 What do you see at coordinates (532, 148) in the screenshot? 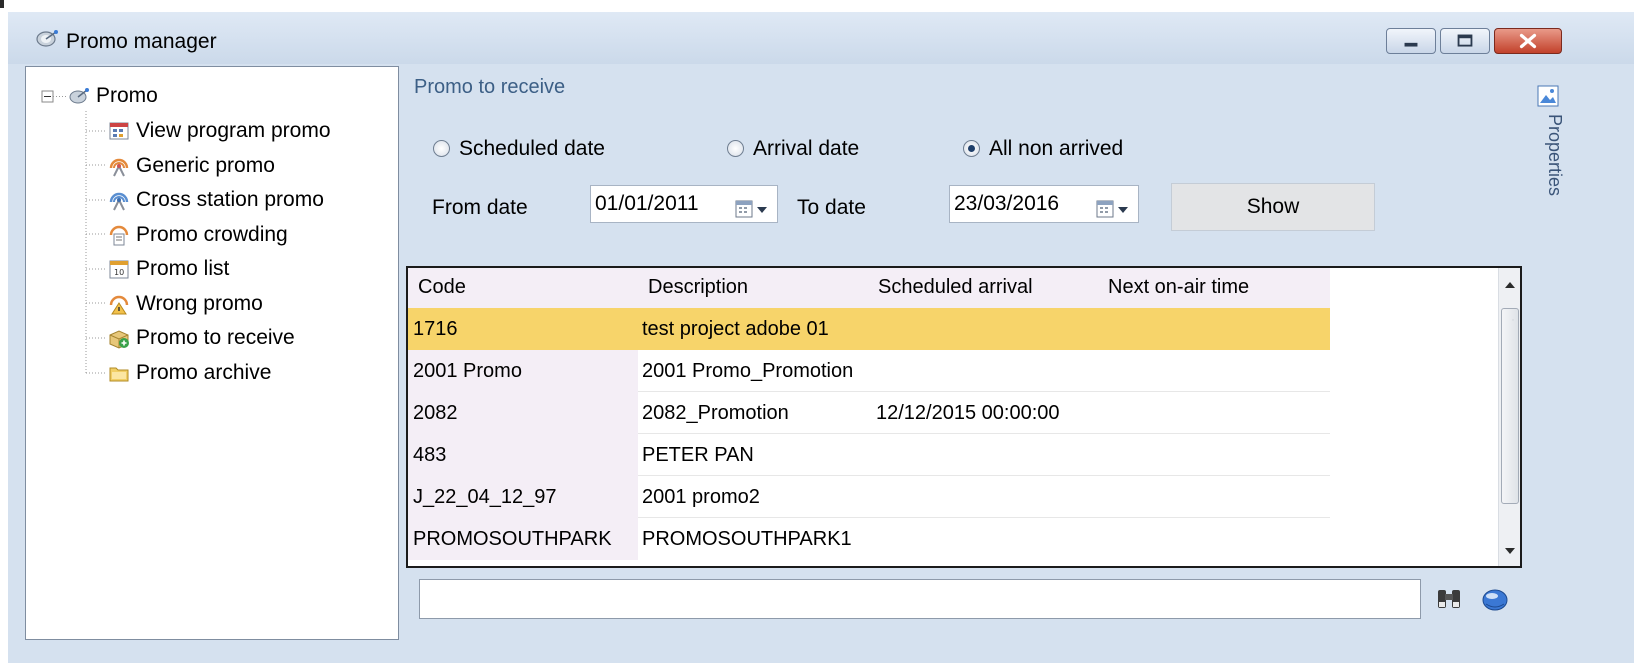
I see `radio-label: Scheduled date` at bounding box center [532, 148].